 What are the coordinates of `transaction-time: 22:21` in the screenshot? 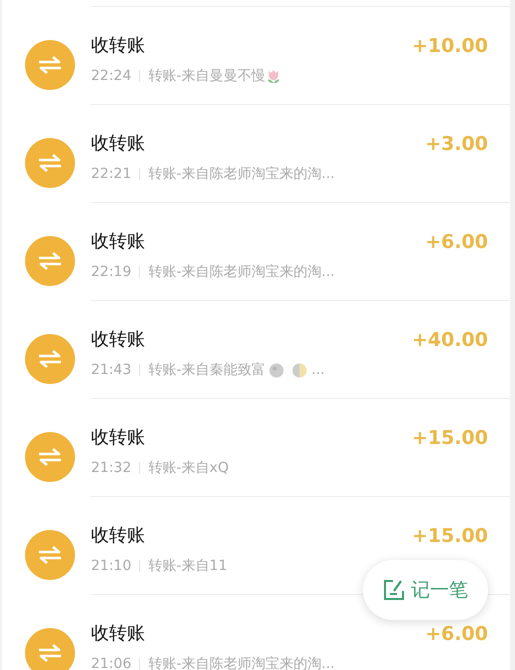 It's located at (111, 174).